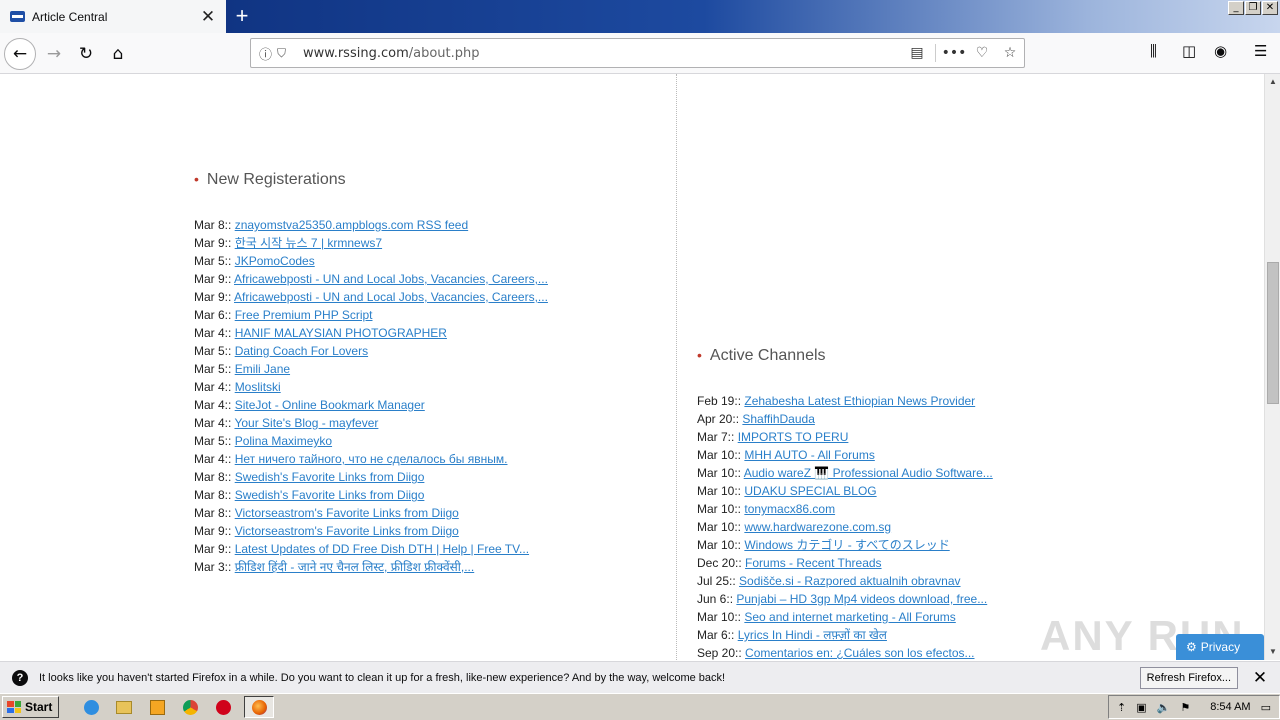 This screenshot has height=720, width=1280. Describe the element at coordinates (718, 419) in the screenshot. I see `item-date: Apr 20::` at that location.